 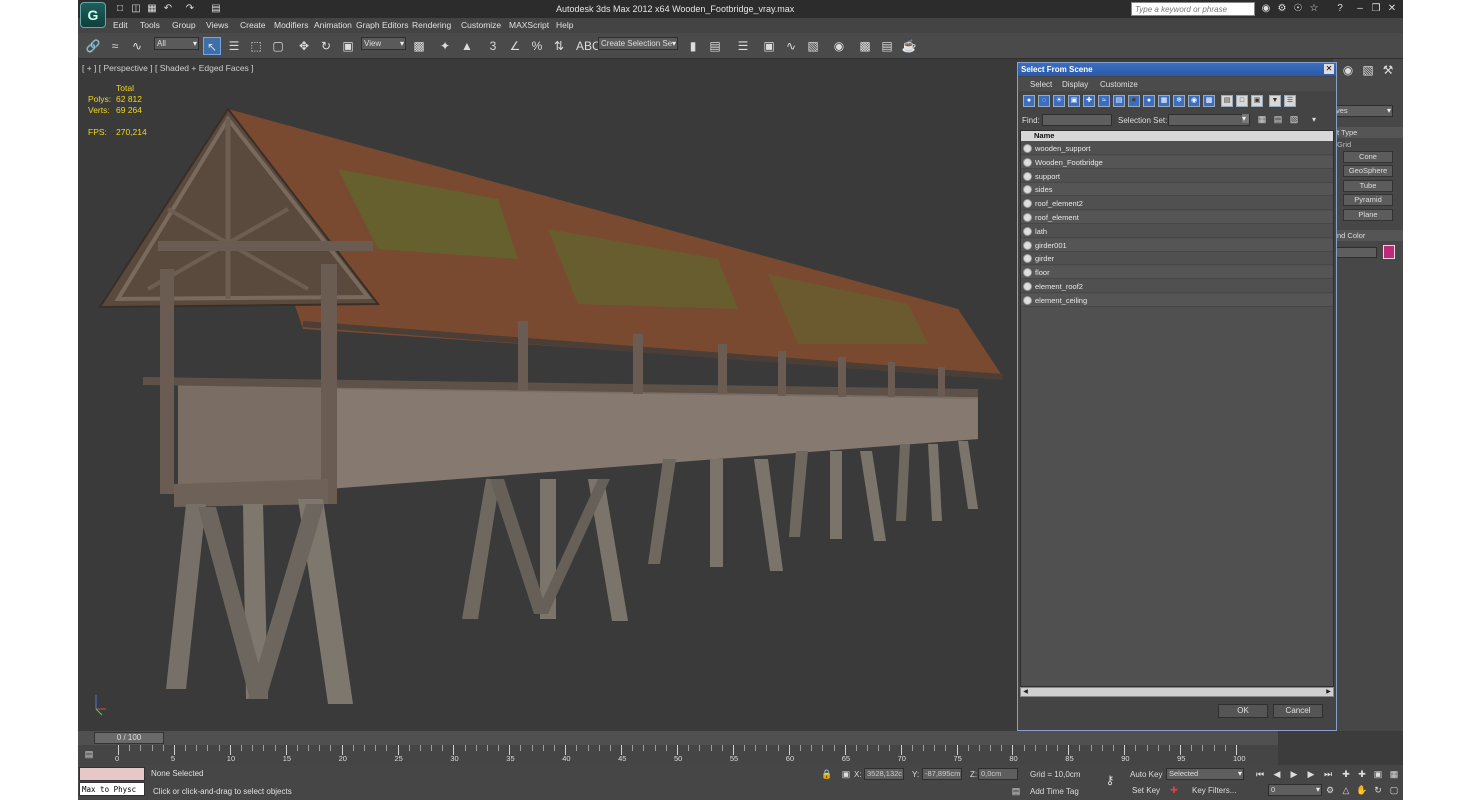 What do you see at coordinates (190, 8) in the screenshot?
I see `redo-icon: ↷` at bounding box center [190, 8].